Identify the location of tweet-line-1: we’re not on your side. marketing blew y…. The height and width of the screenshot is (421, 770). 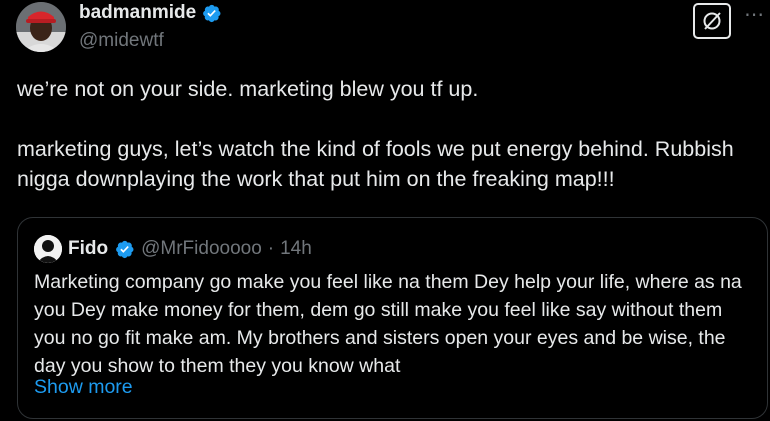
(248, 89).